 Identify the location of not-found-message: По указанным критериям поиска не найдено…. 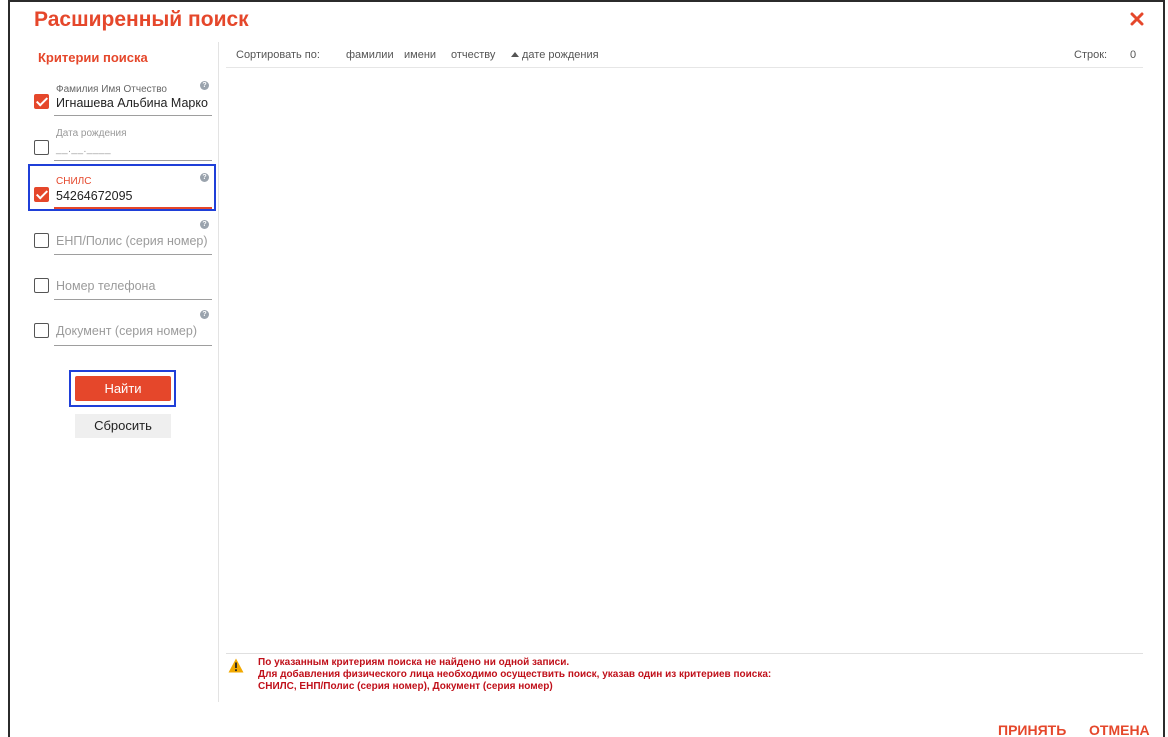
(414, 662).